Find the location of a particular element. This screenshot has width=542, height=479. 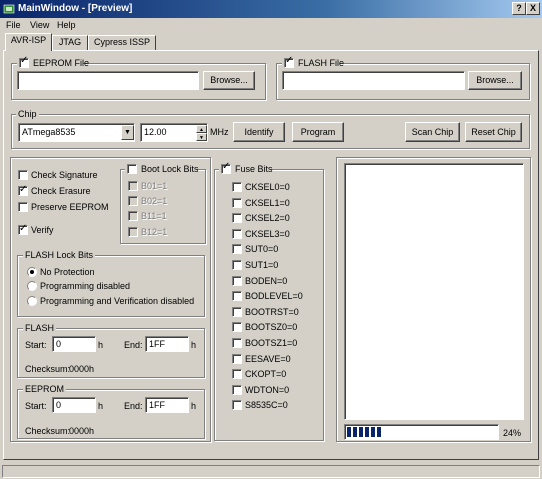

fuse-bit-label: CKSEL3=0 is located at coordinates (267, 233).